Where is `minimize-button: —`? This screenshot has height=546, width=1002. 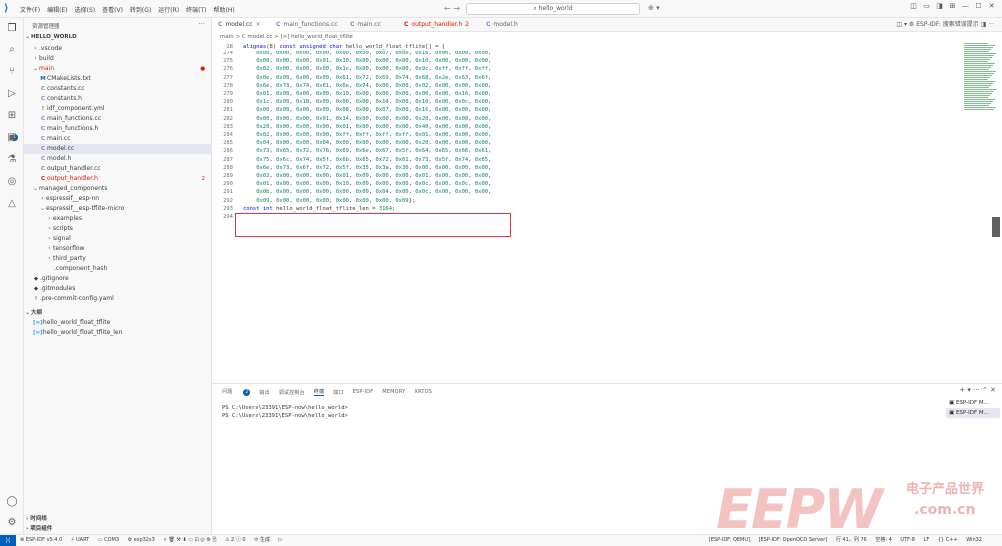 minimize-button: — is located at coordinates (965, 6).